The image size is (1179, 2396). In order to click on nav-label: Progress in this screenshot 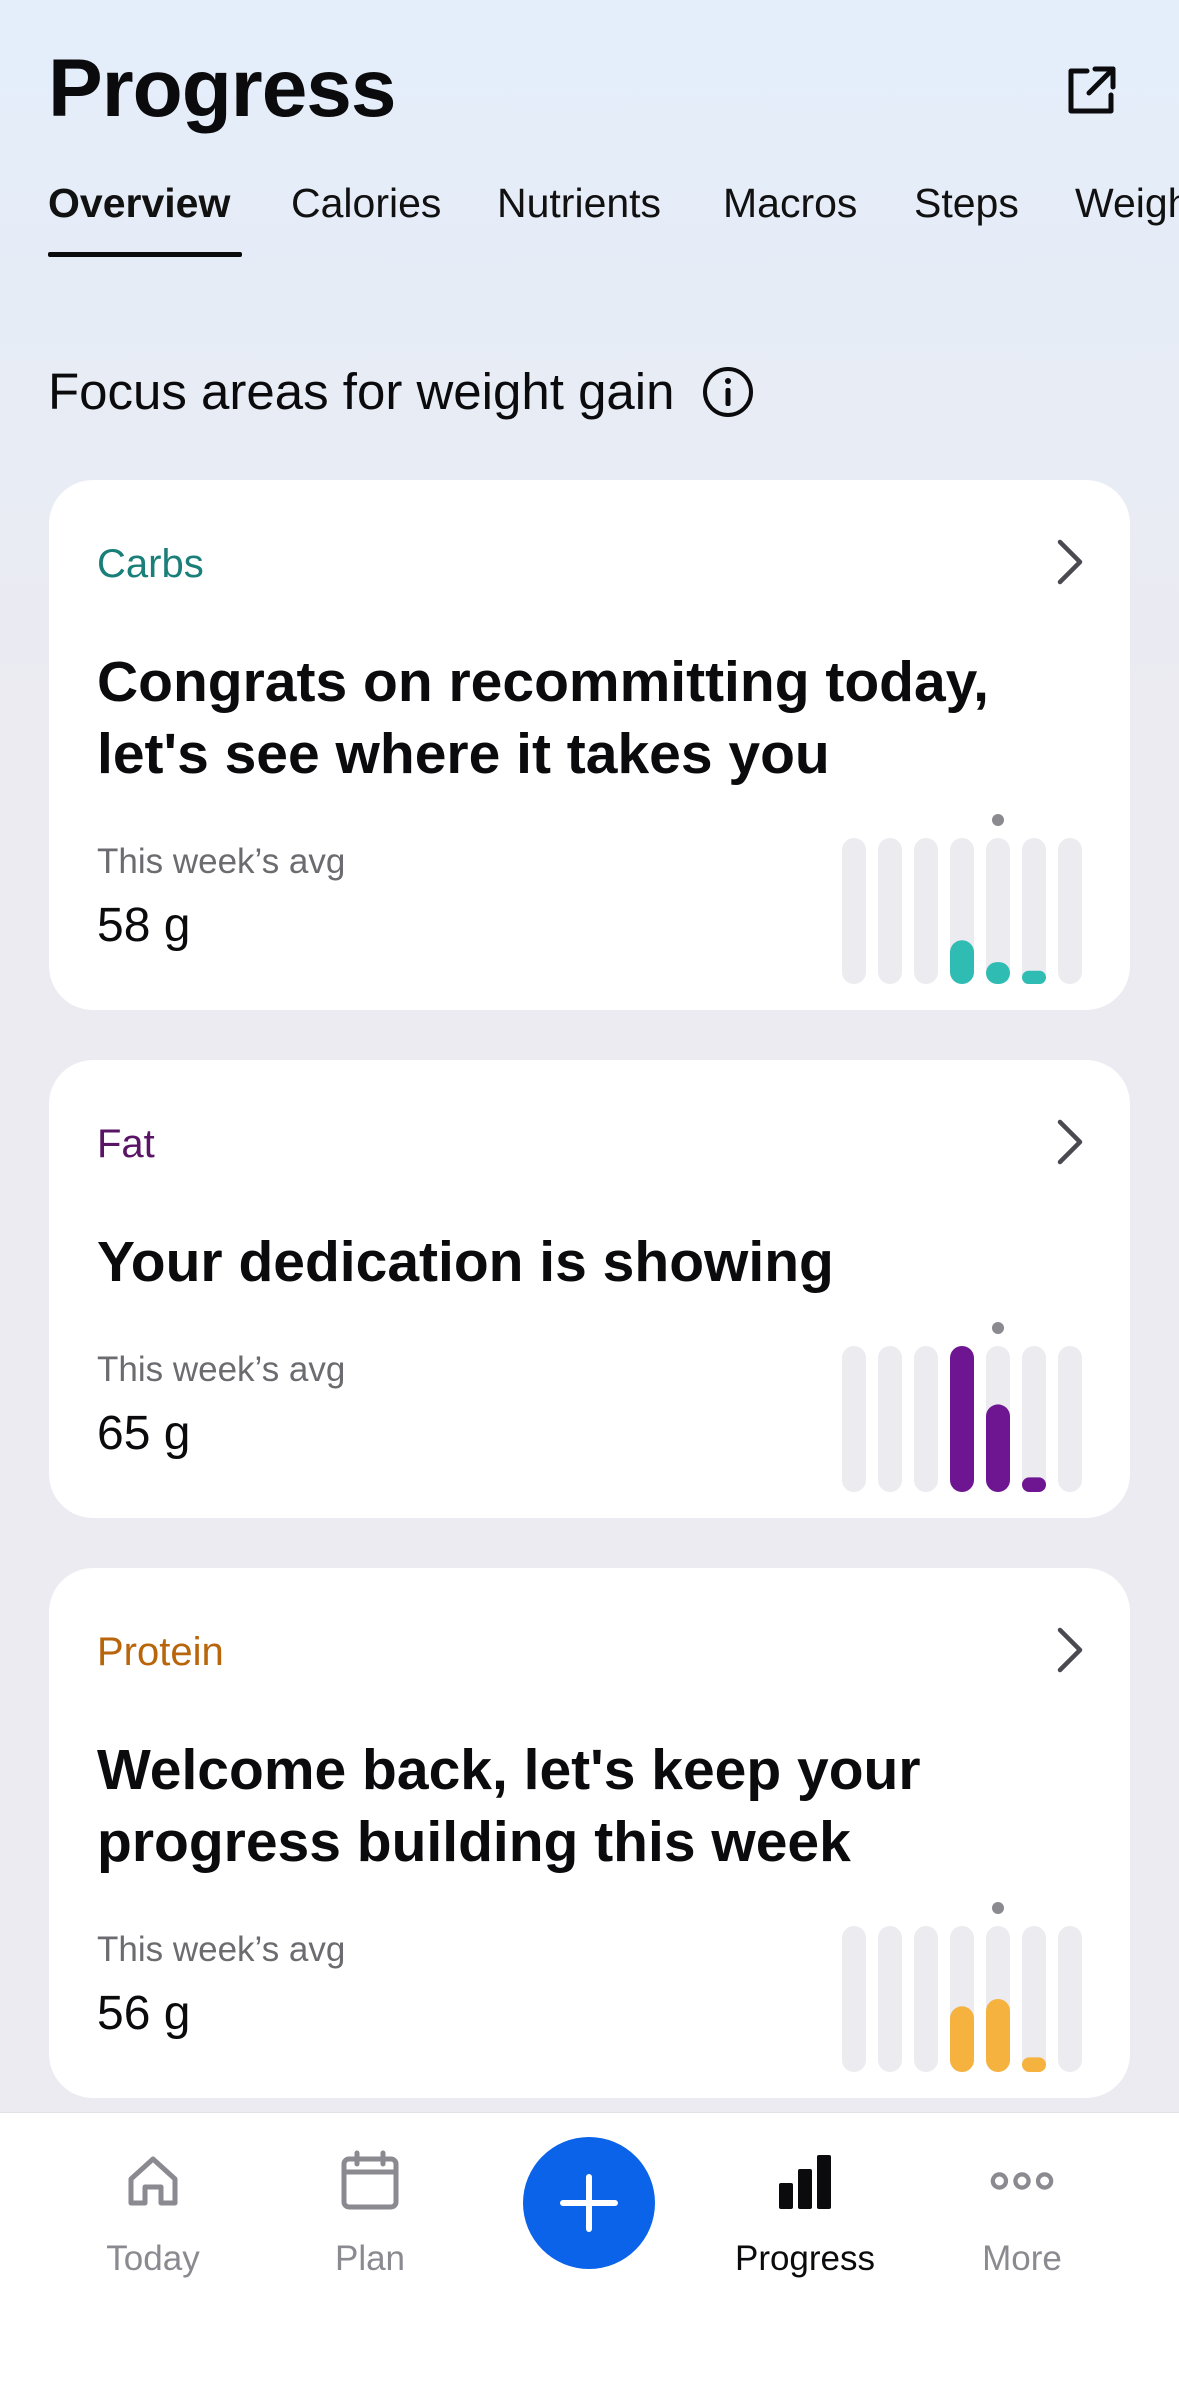, I will do `click(805, 2258)`.